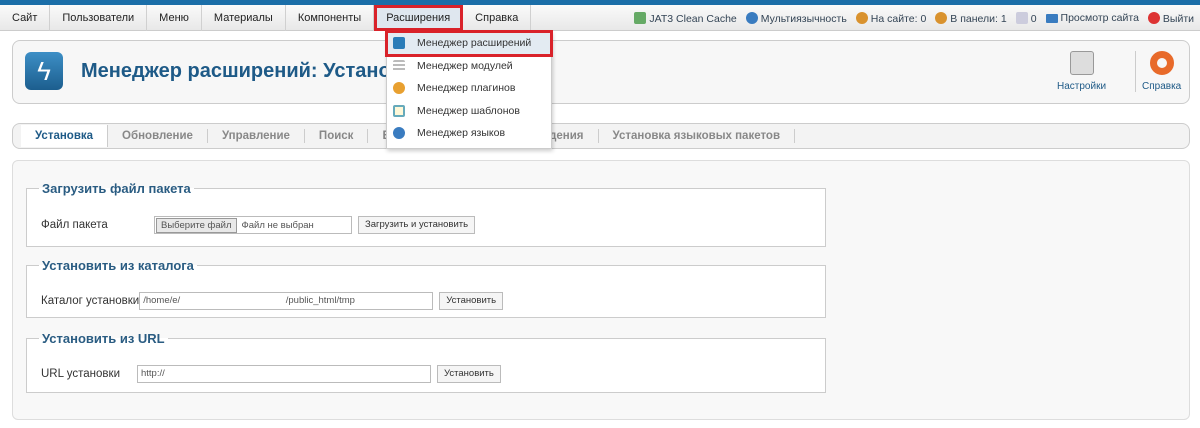 Image resolution: width=1200 pixels, height=428 pixels. Describe the element at coordinates (796, 18) in the screenshot. I see `multilang-link: Мультиязычность` at that location.